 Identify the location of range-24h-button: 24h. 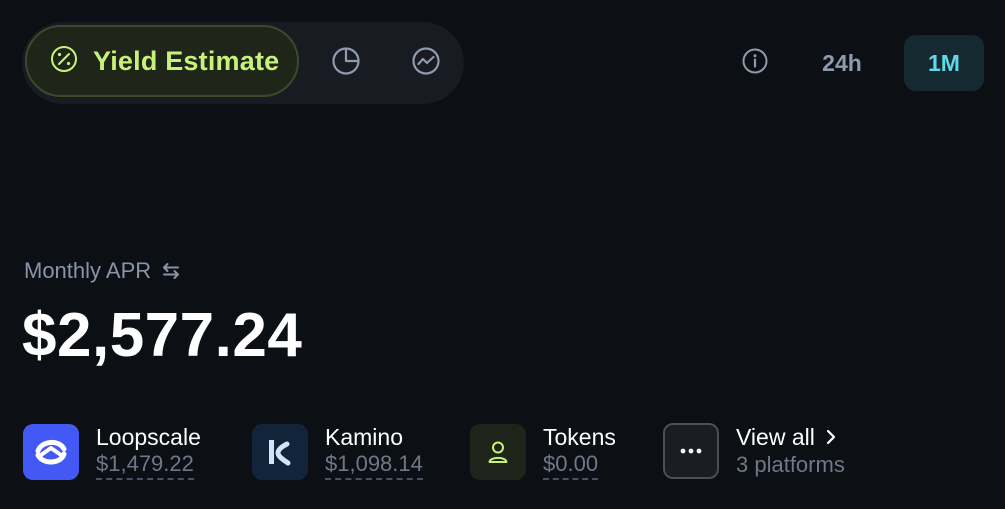
(842, 63).